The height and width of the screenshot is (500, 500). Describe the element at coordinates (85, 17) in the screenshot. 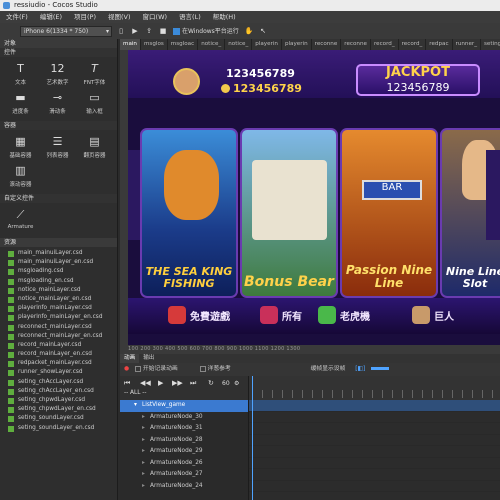

I see `menu-project: 项目(P)` at that location.